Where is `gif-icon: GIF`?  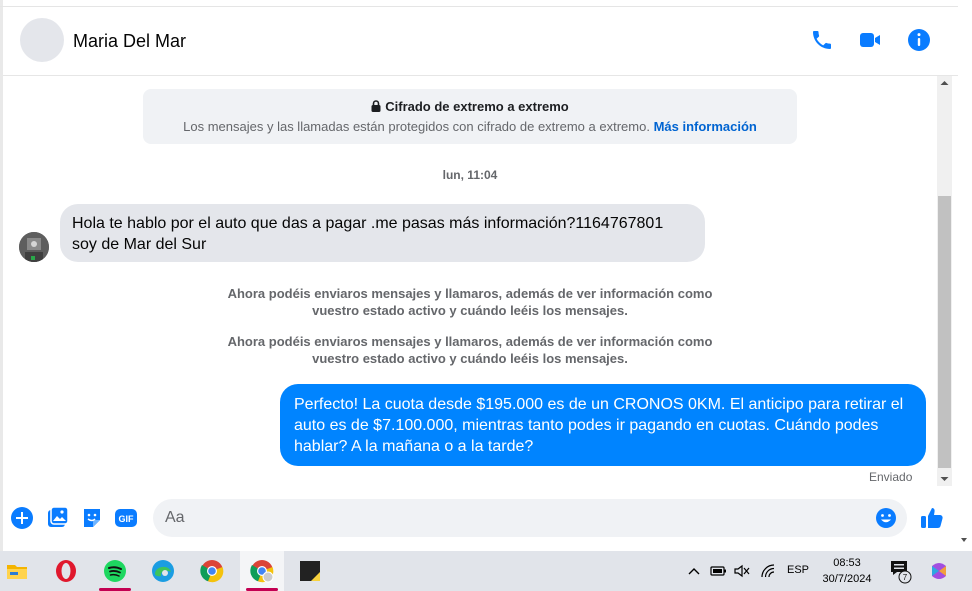
gif-icon: GIF is located at coordinates (126, 518).